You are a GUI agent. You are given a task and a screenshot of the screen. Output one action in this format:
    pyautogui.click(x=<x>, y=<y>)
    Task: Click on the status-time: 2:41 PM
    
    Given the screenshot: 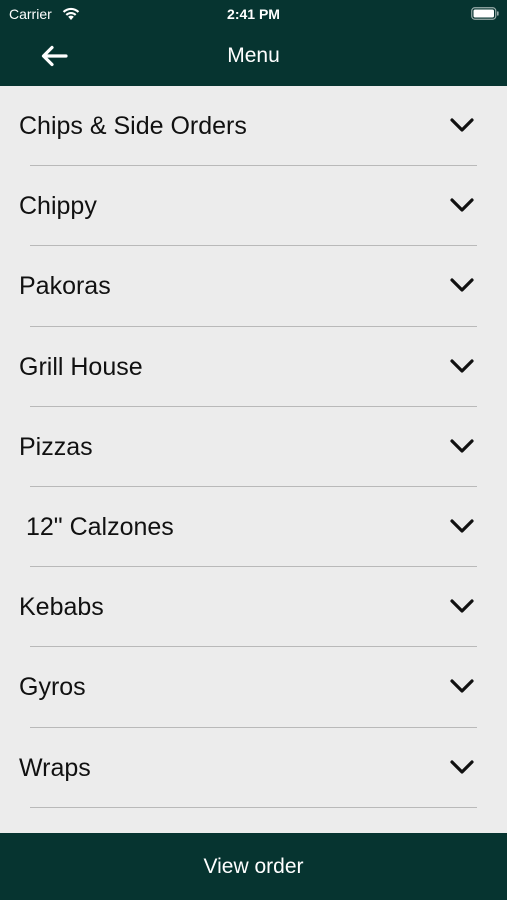 What is the action you would take?
    pyautogui.click(x=253, y=14)
    